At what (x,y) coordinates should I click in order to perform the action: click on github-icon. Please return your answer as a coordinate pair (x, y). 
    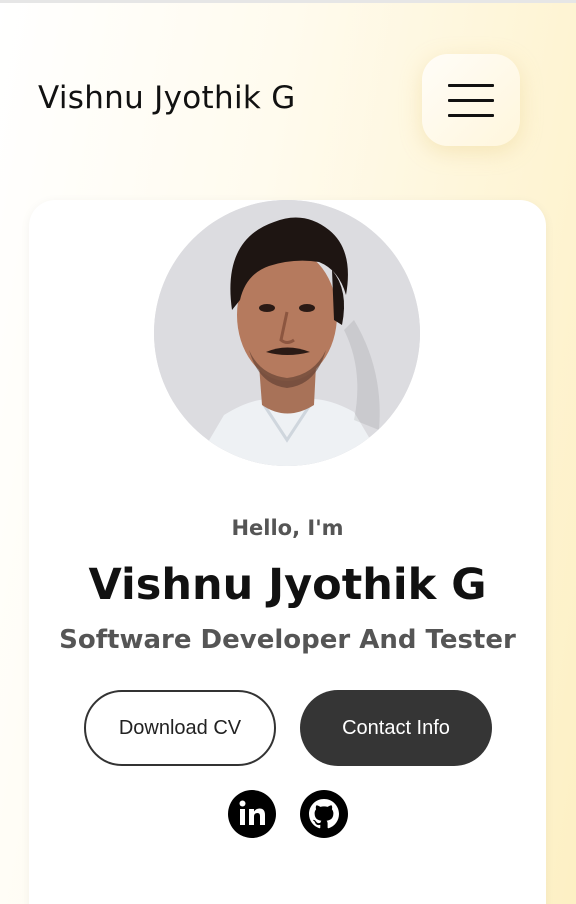
    Looking at the image, I should click on (324, 814).